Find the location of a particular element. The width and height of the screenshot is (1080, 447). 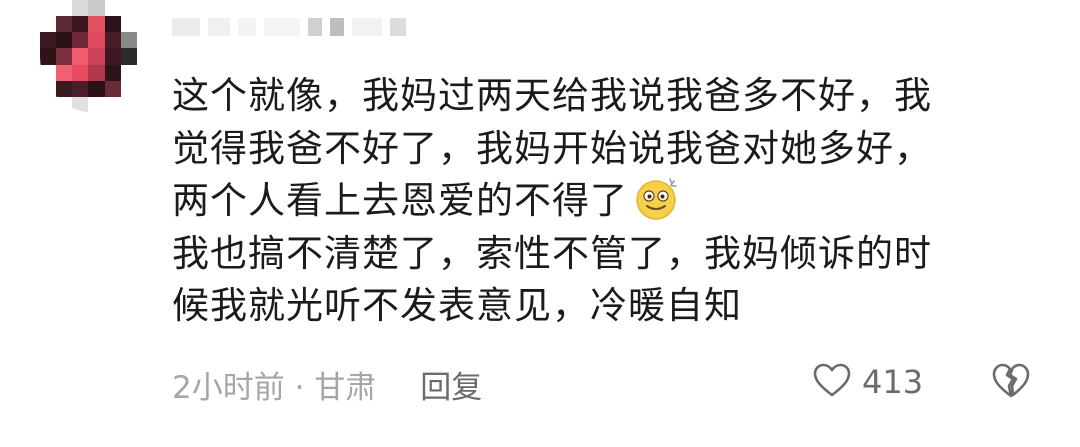

comment-line: 两个人看上去恩爱的不得了 is located at coordinates (602, 201).